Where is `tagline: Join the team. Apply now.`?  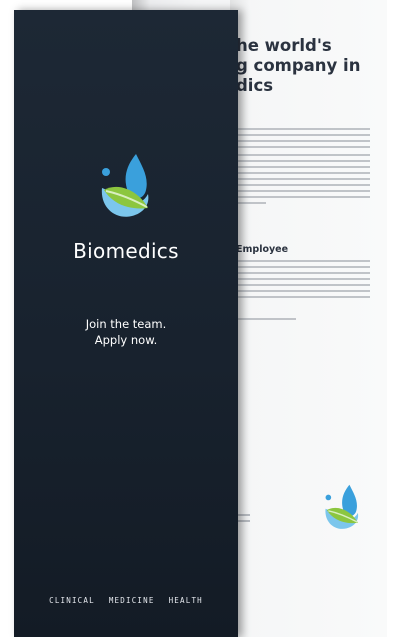 tagline: Join the team. Apply now. is located at coordinates (126, 332).